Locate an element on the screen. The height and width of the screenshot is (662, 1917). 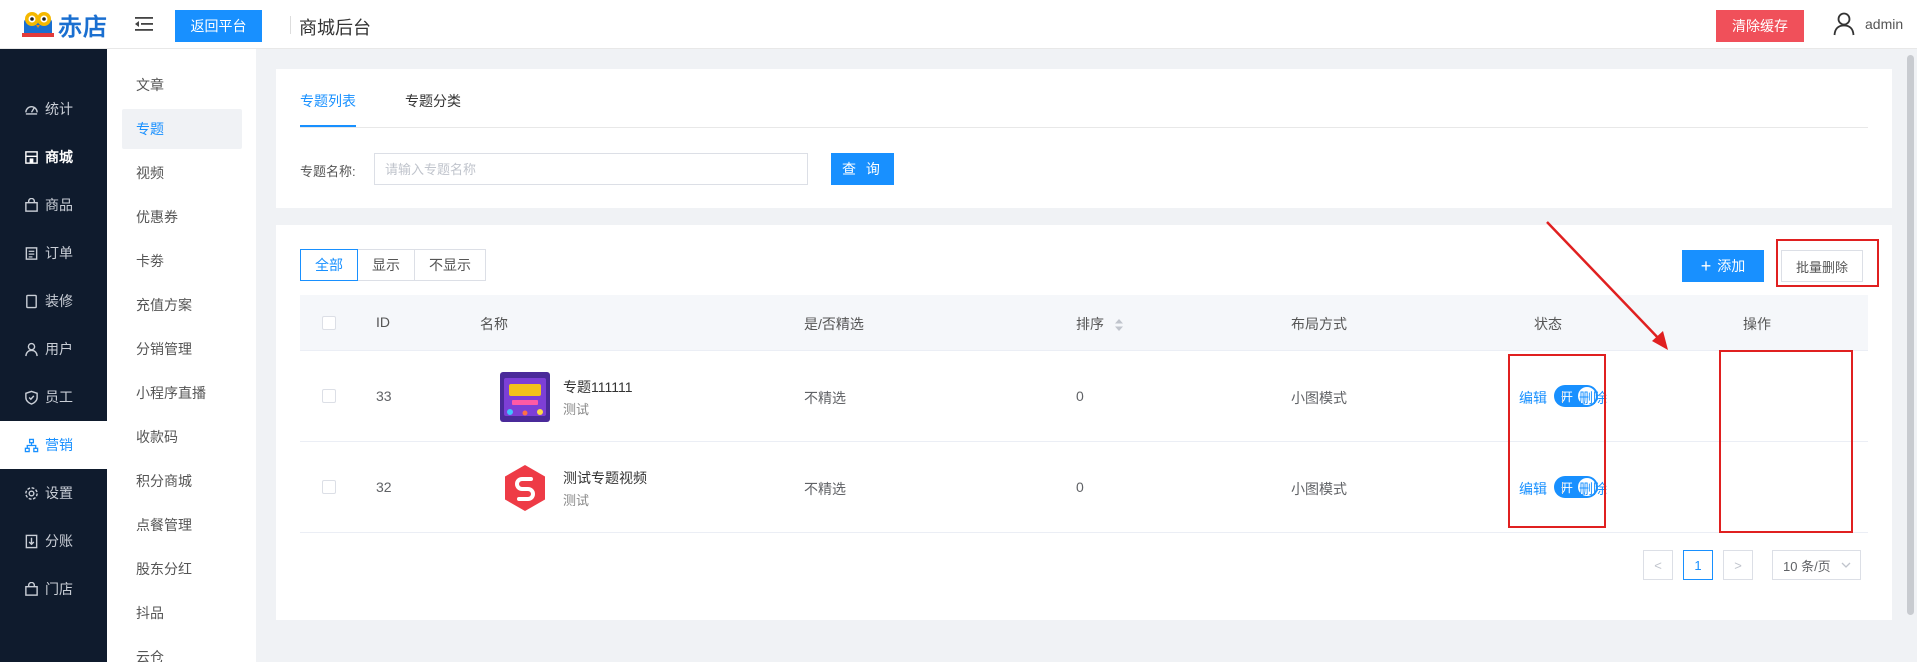
user-avatar-icon is located at coordinates (1844, 24).